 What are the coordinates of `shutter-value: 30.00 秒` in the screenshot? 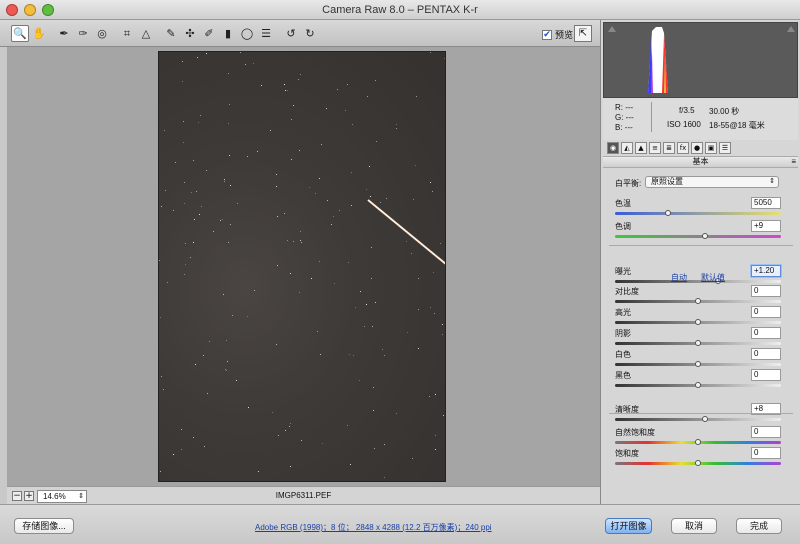 It's located at (724, 111).